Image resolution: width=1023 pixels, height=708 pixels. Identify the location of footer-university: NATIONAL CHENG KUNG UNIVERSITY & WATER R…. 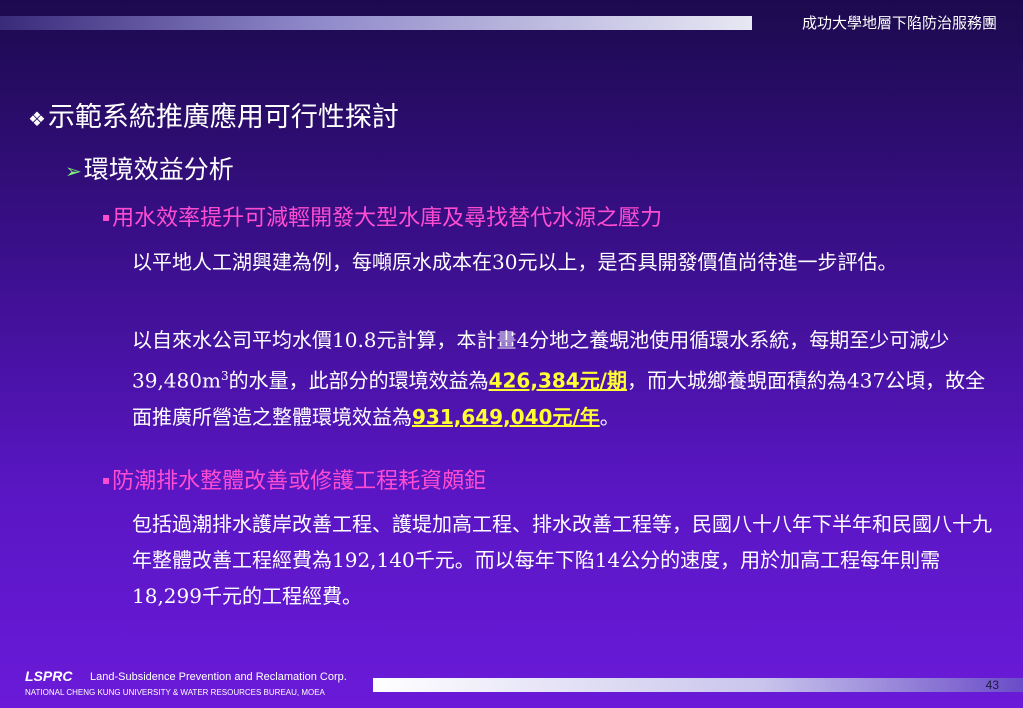
(175, 692).